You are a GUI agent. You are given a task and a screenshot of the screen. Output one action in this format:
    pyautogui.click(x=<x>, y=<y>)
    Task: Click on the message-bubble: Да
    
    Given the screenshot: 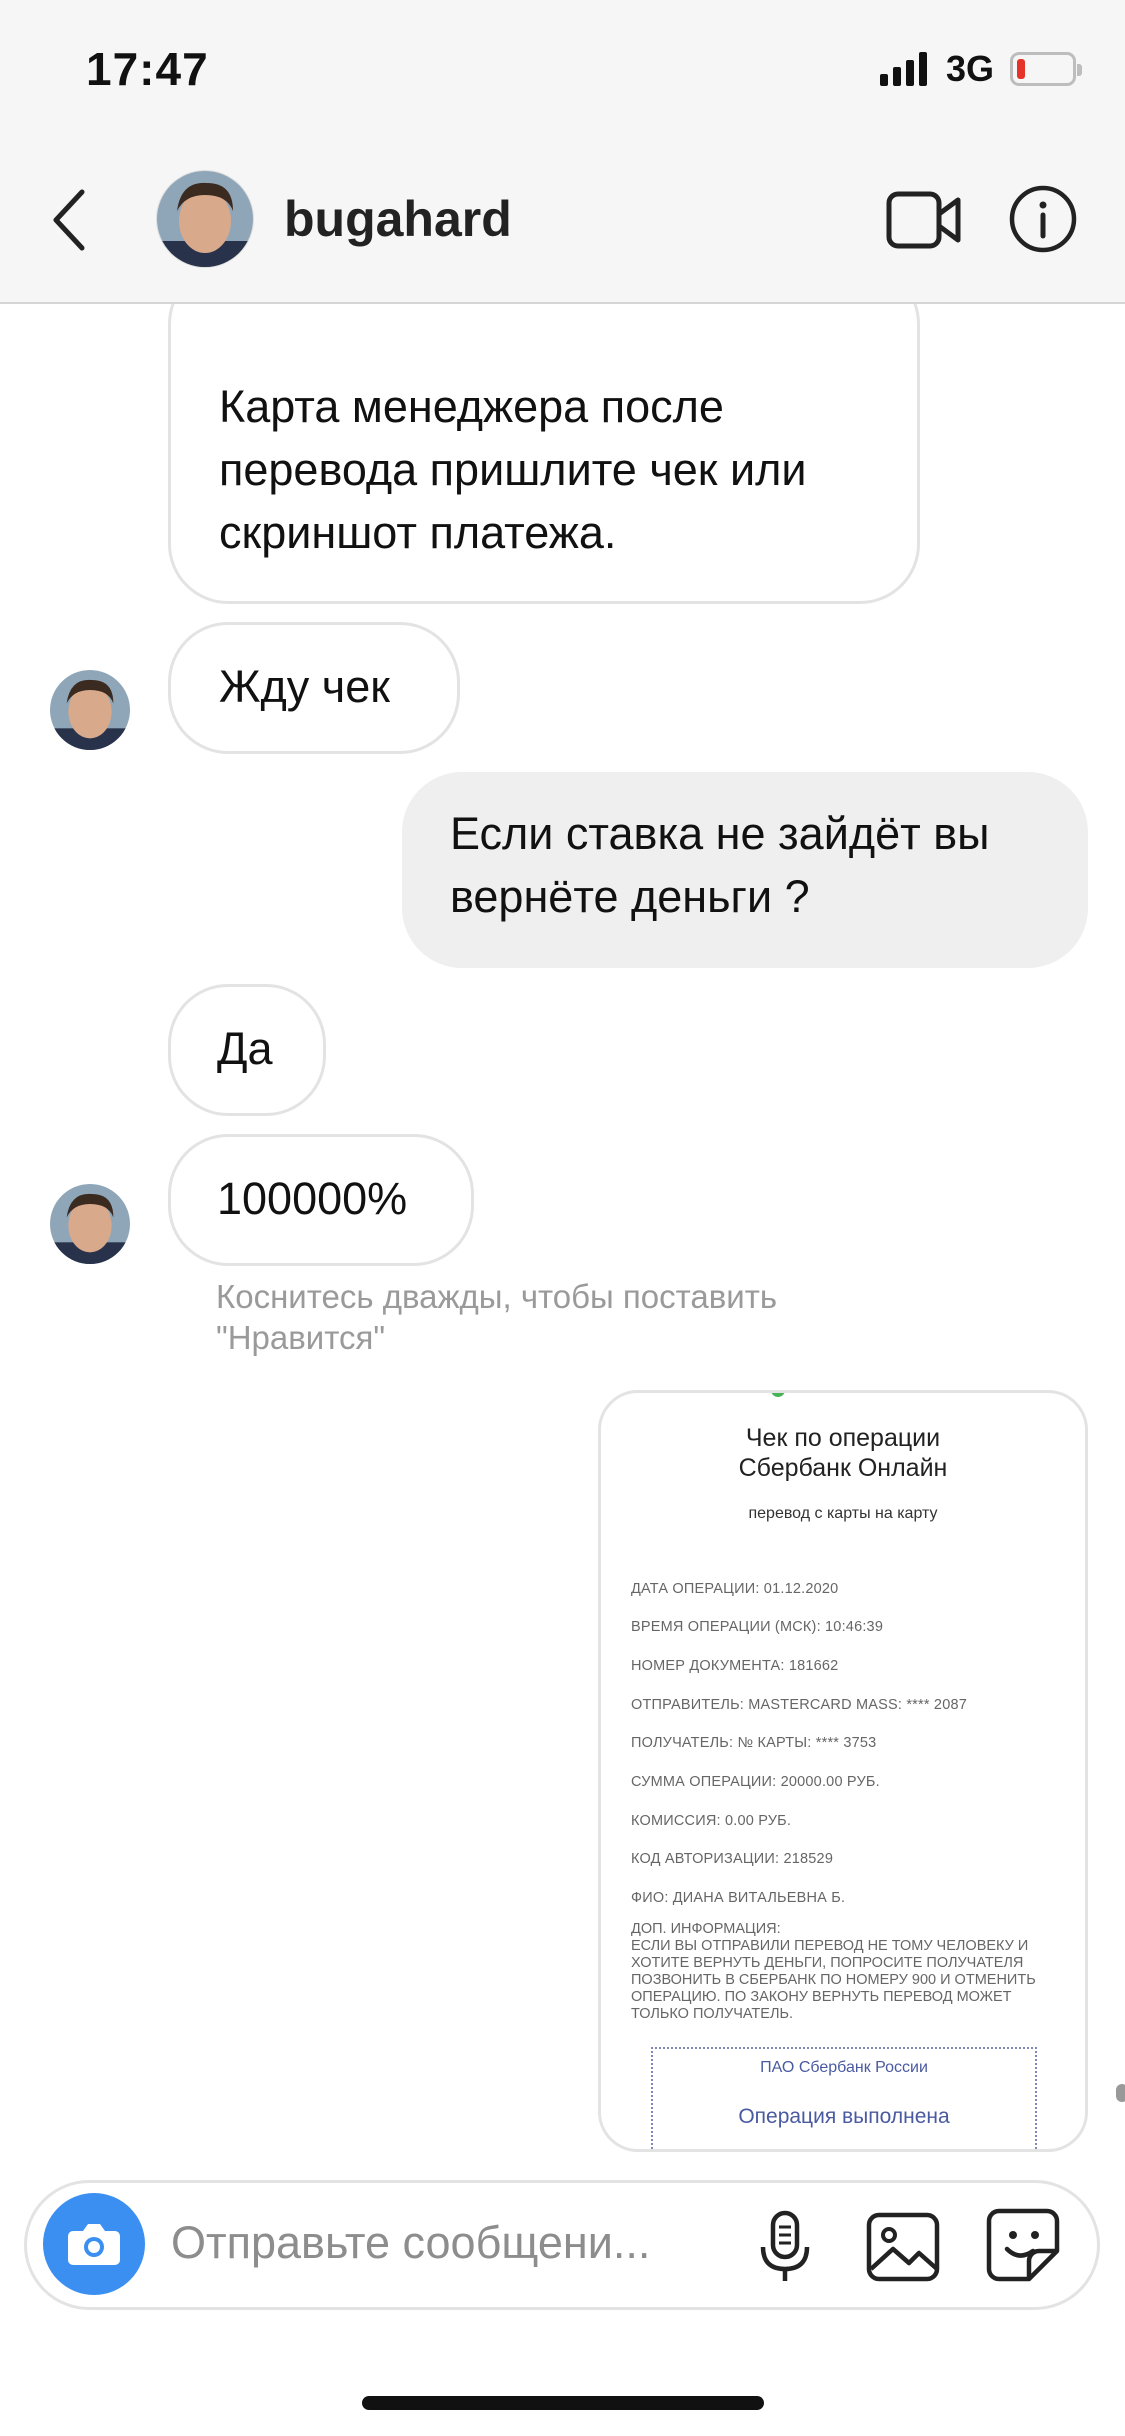 What is the action you would take?
    pyautogui.click(x=247, y=1050)
    